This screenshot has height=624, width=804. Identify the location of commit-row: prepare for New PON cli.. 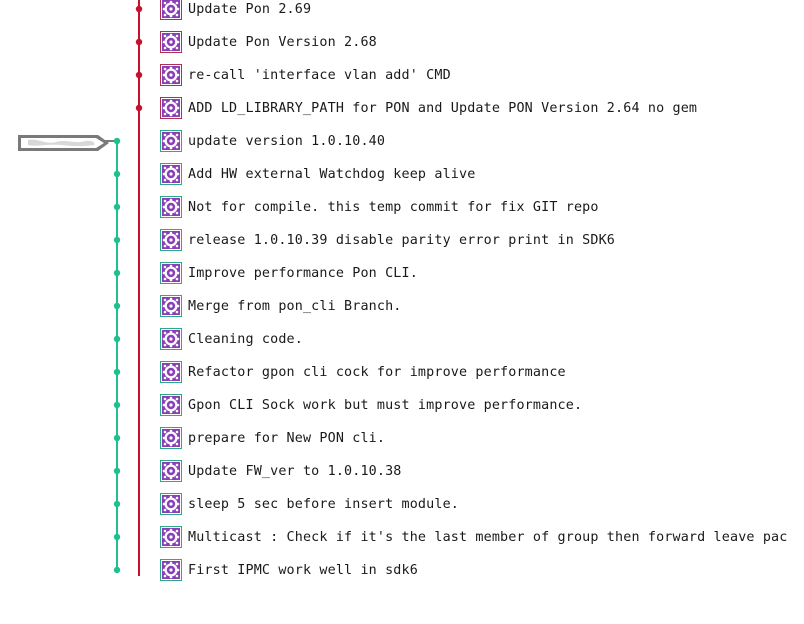
(482, 438).